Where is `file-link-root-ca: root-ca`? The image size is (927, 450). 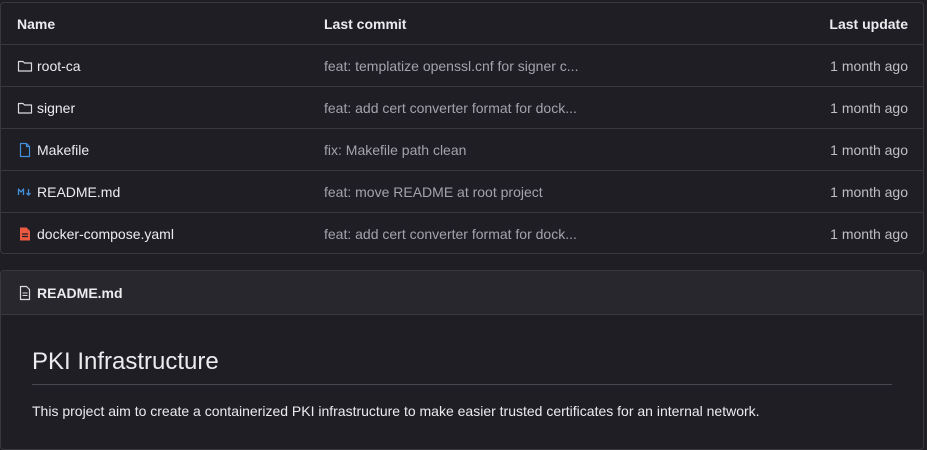
file-link-root-ca: root-ca is located at coordinates (49, 66).